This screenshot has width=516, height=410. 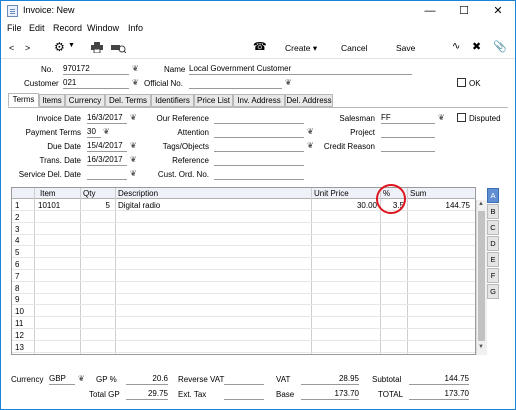 What do you see at coordinates (493, 211) in the screenshot?
I see `side-tab-b: B` at bounding box center [493, 211].